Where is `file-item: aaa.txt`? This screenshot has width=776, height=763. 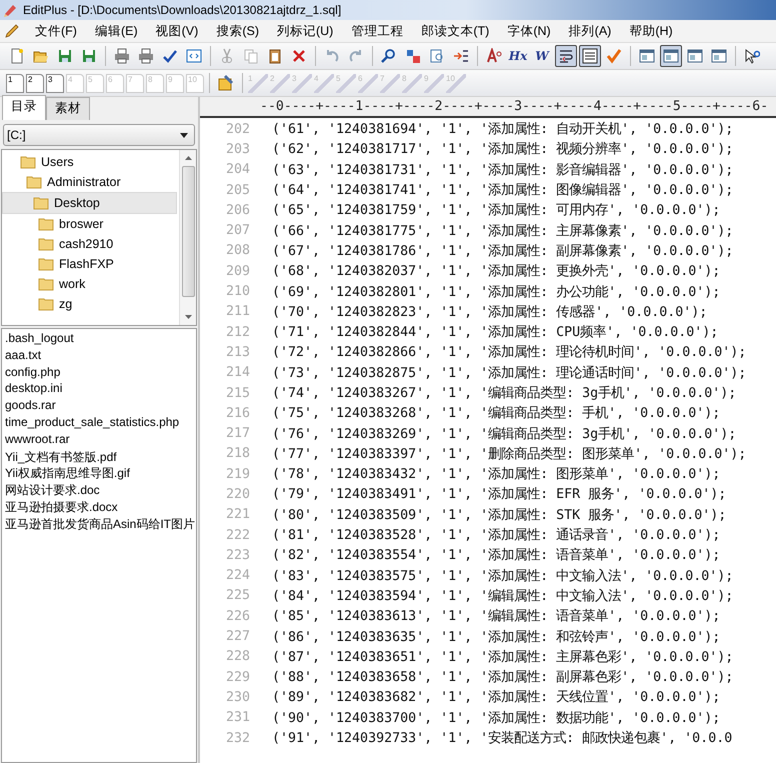
file-item: aaa.txt is located at coordinates (99, 356).